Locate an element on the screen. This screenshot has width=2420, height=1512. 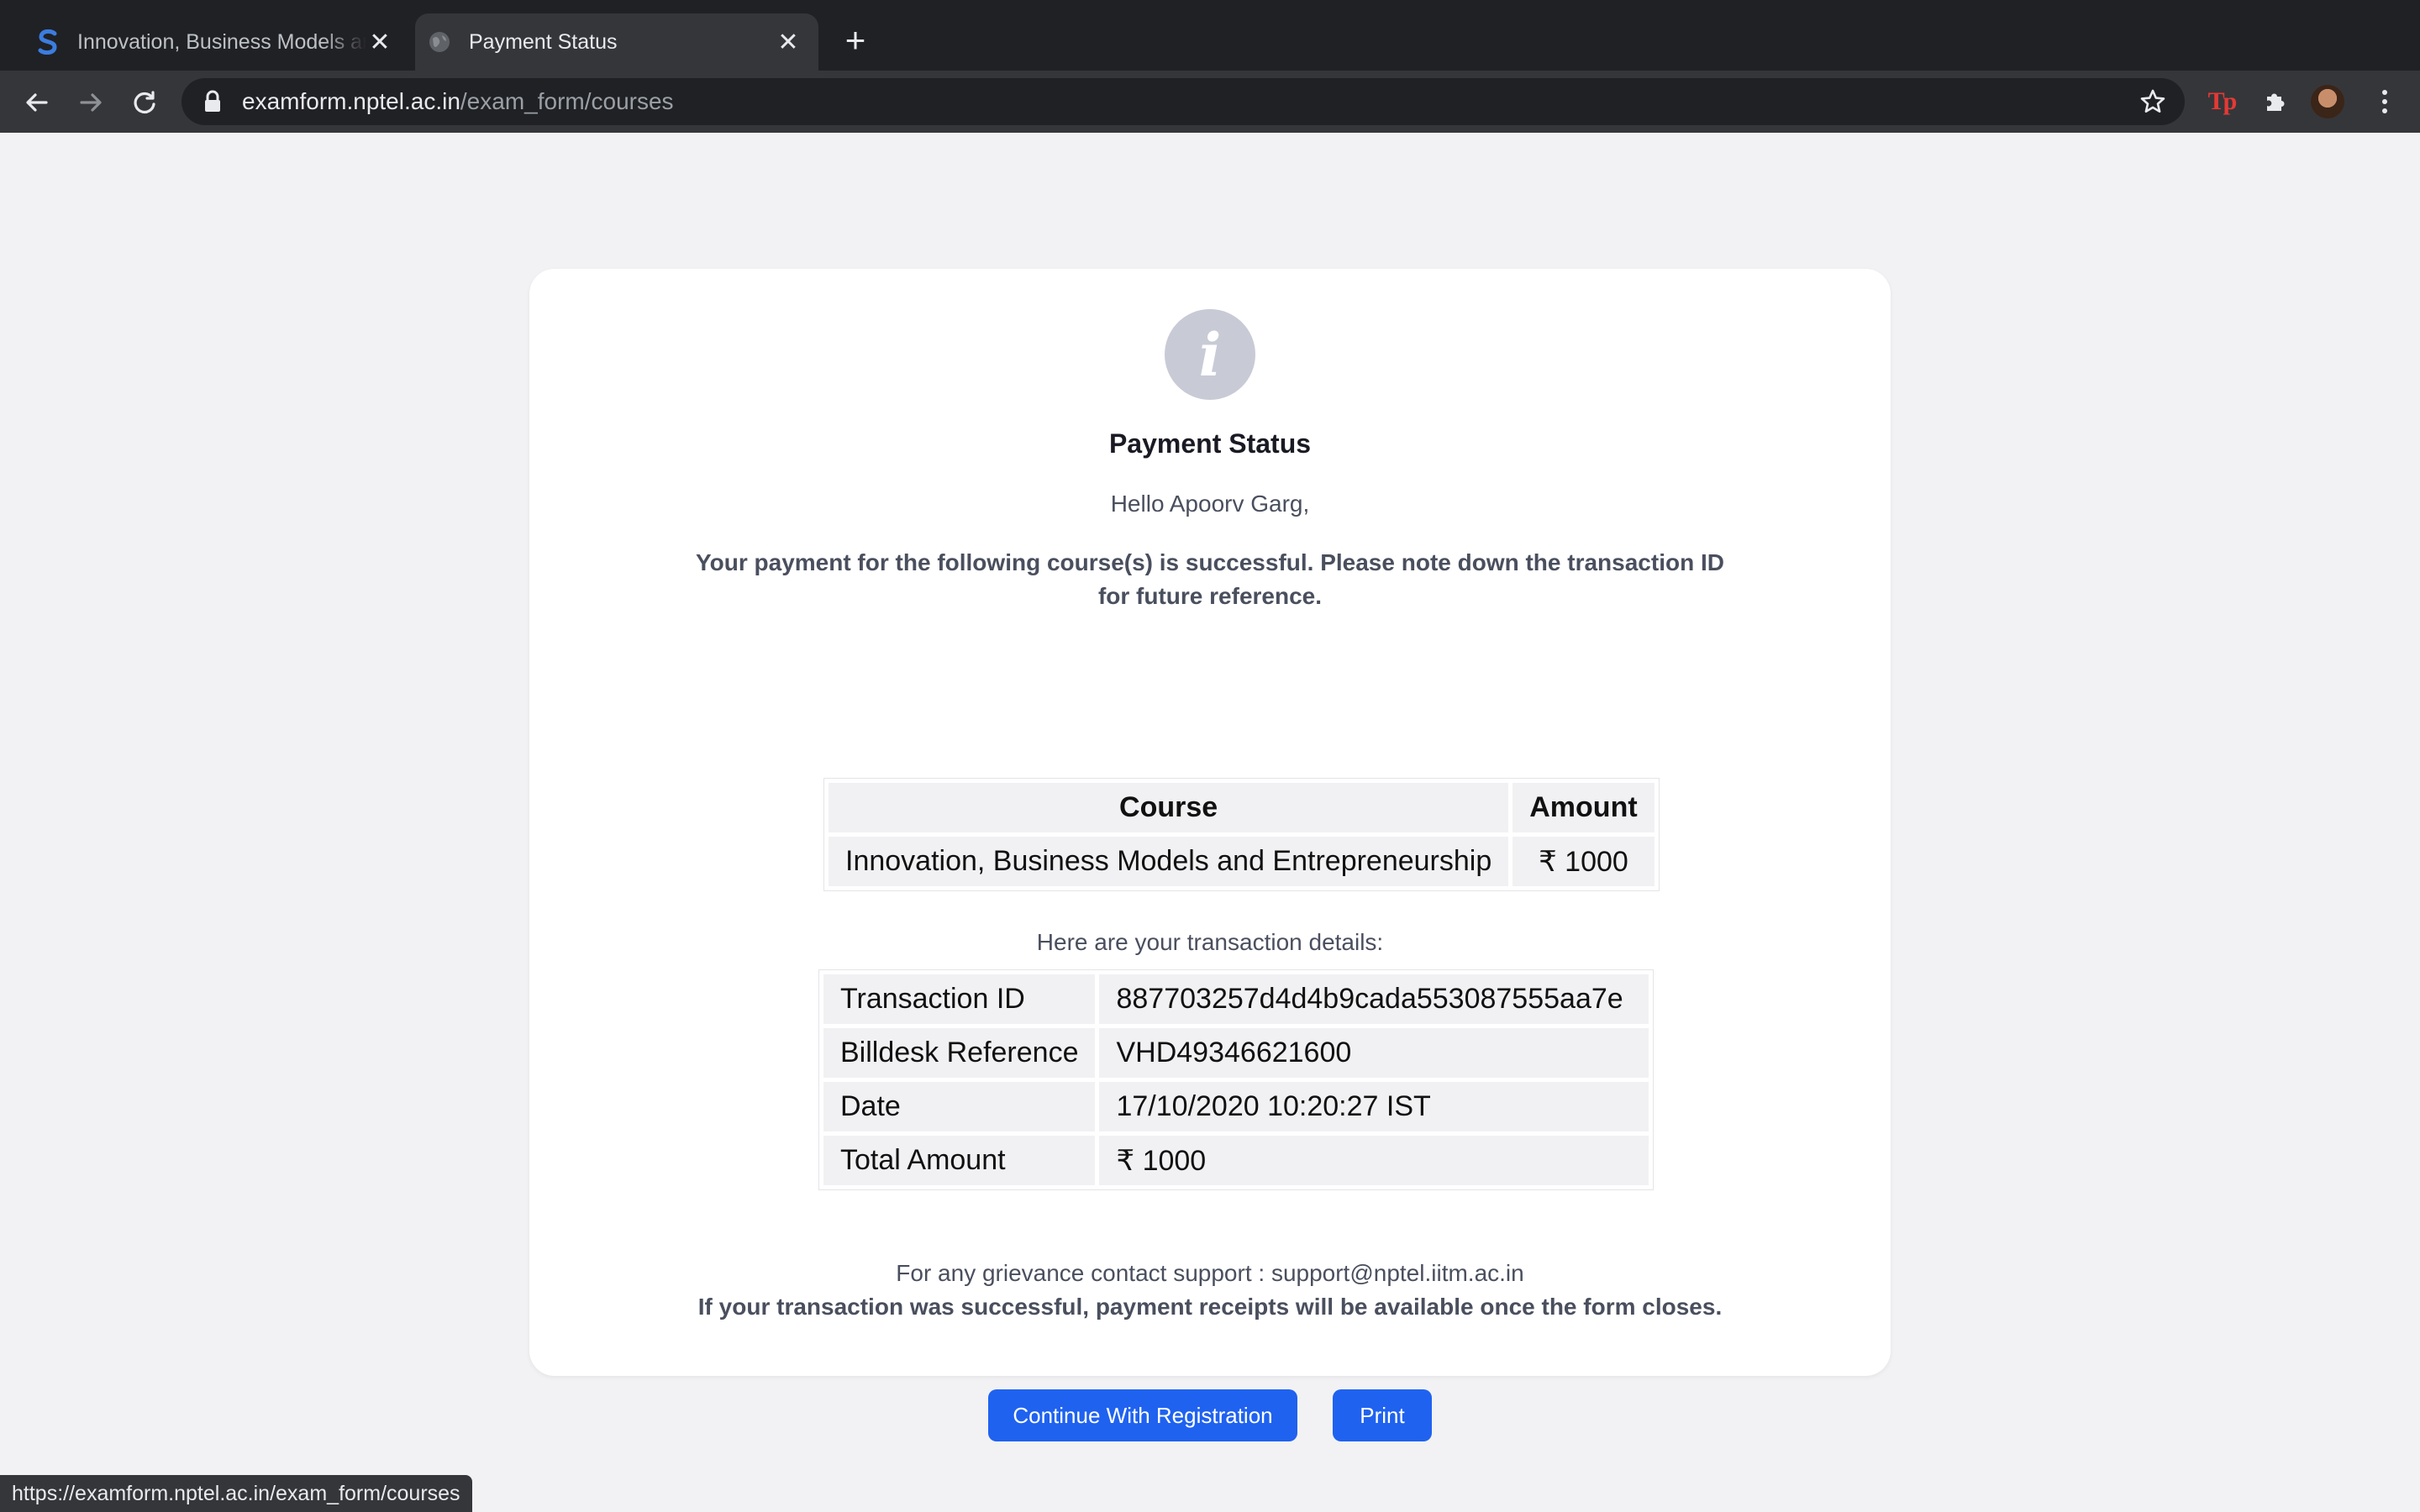
puzzle-extensions-icon is located at coordinates (2275, 101).